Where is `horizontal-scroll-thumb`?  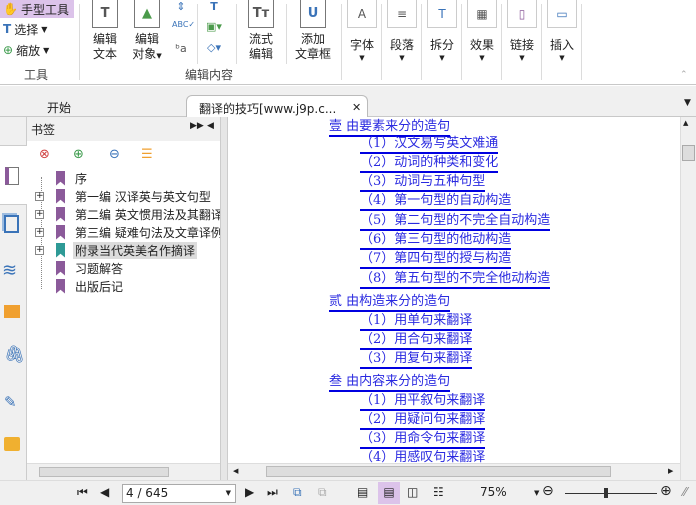
horizontal-scroll-thumb is located at coordinates (438, 471).